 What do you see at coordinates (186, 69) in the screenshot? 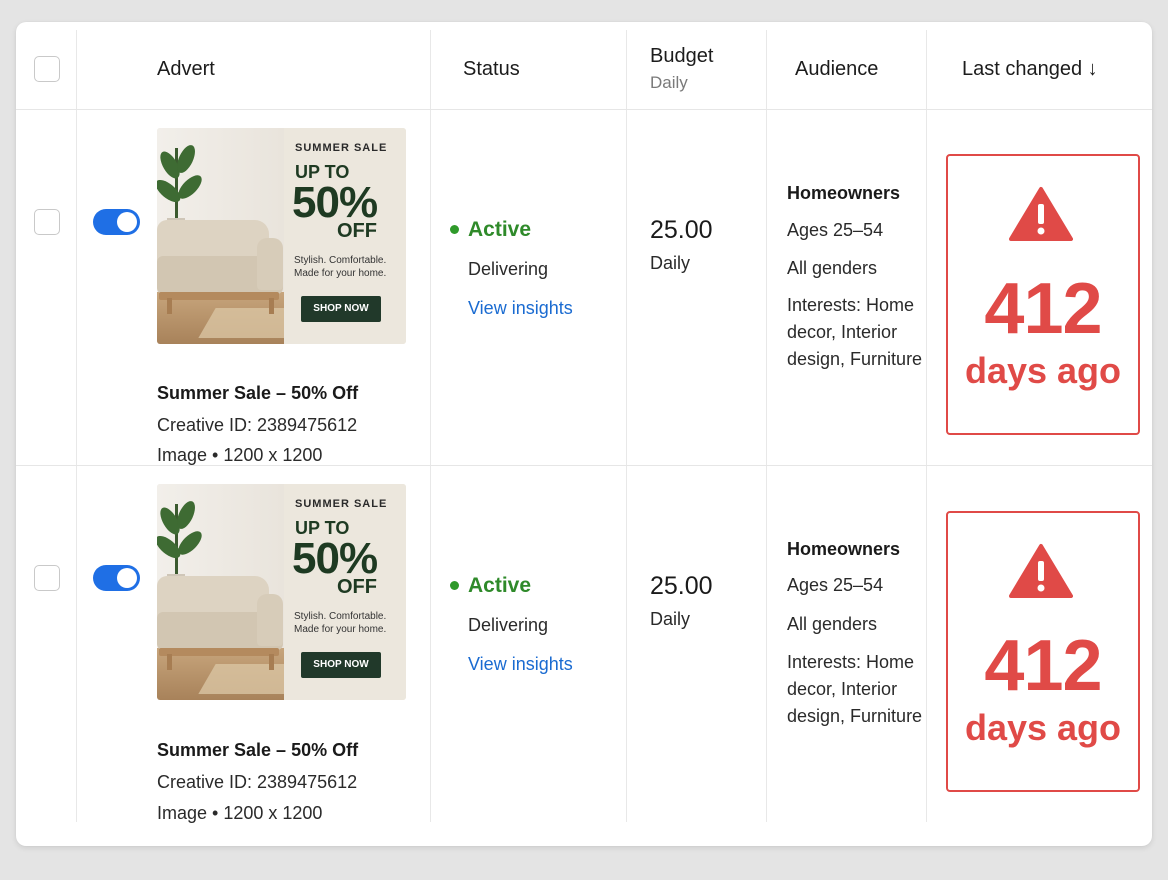
I see `header-advert: Advert` at bounding box center [186, 69].